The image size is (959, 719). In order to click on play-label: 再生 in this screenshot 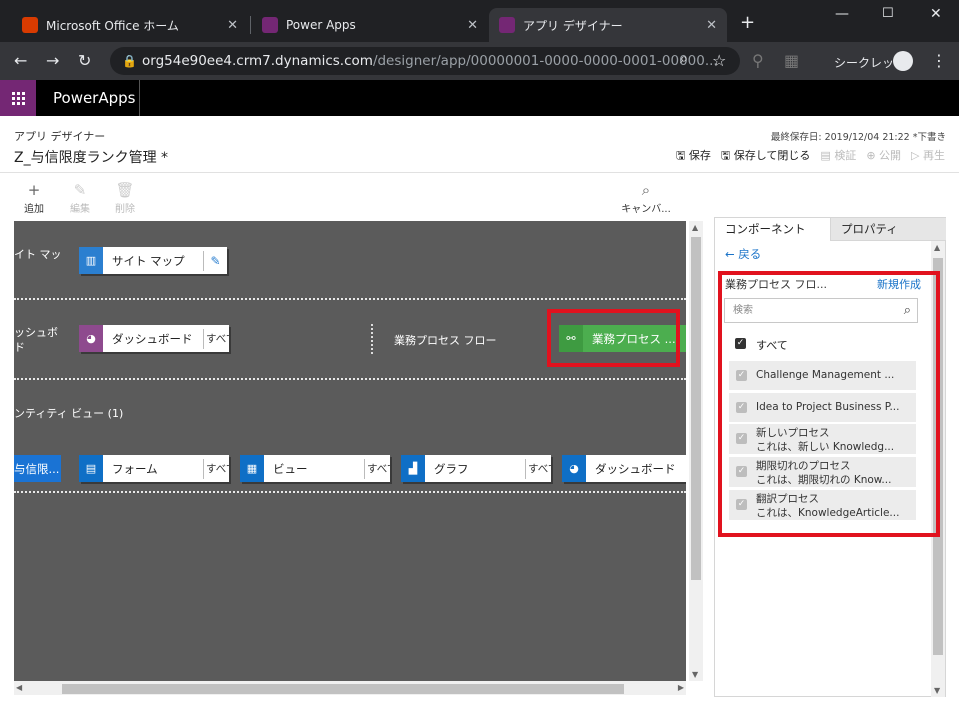, I will do `click(934, 155)`.